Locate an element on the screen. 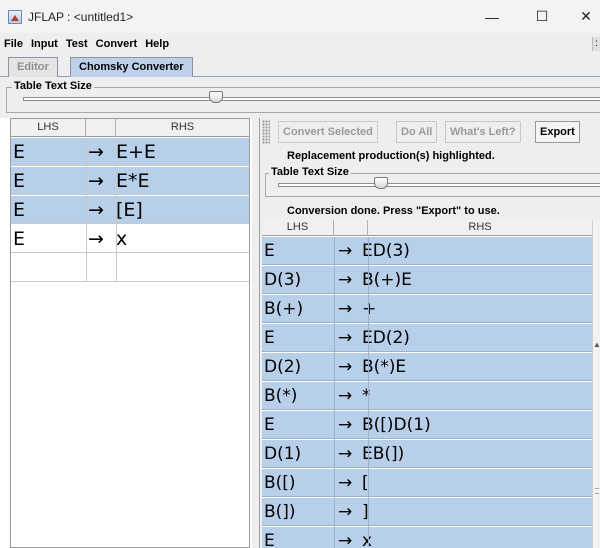 The width and height of the screenshot is (600, 548). table-row: B(*) → * is located at coordinates (427, 396).